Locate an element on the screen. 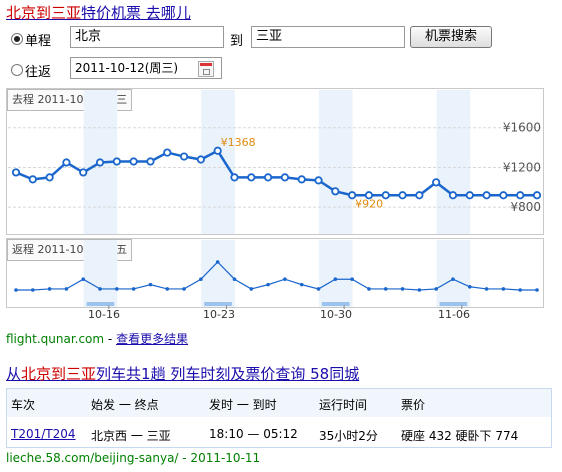  price-annotation: ¥1368 is located at coordinates (238, 142).